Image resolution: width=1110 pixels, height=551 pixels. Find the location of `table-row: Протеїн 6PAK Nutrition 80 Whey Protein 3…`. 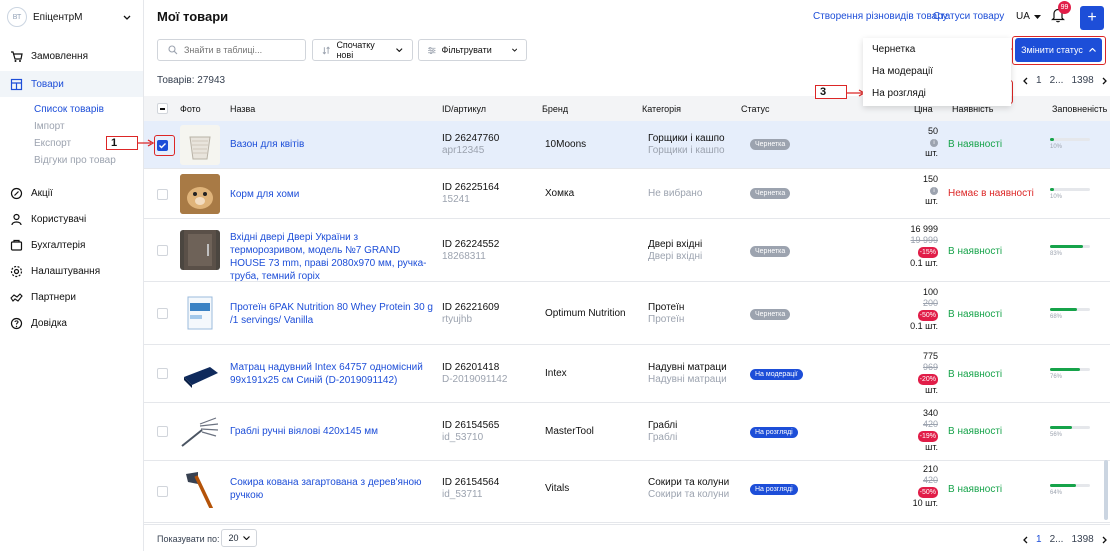

table-row: Протеїн 6PAK Nutrition 80 Whey Protein 3… is located at coordinates (627, 313).